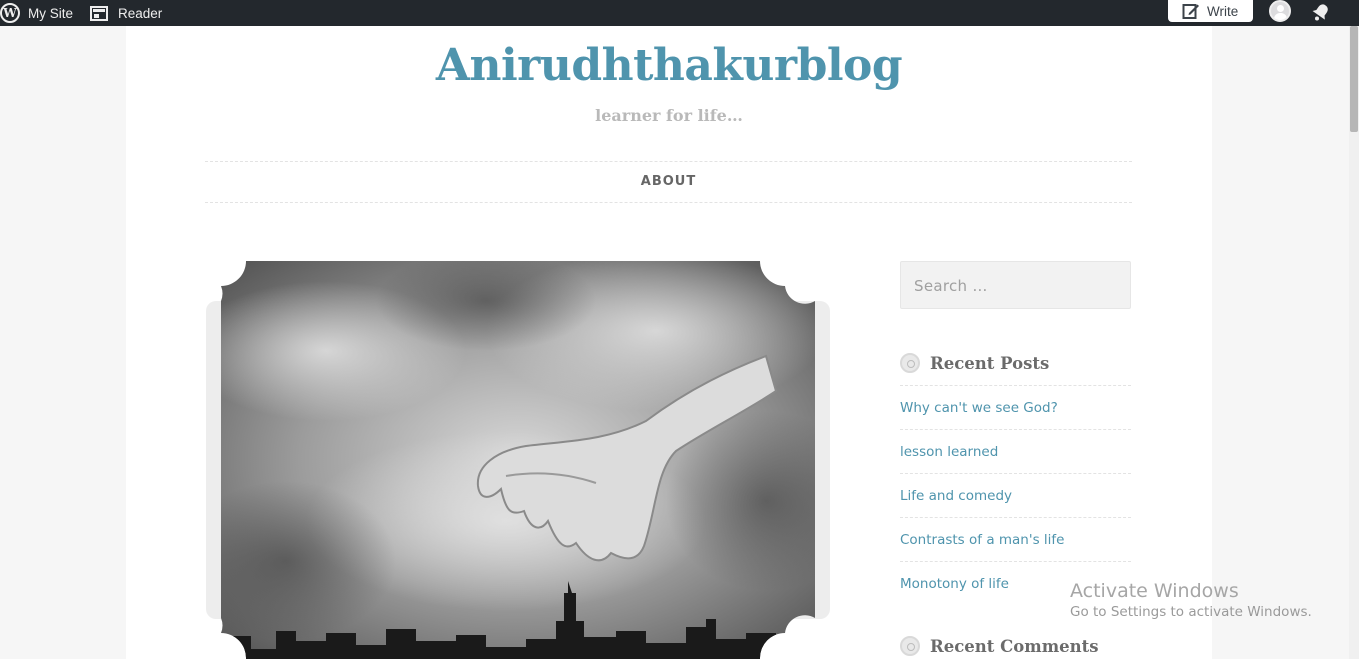  Describe the element at coordinates (1223, 11) in the screenshot. I see `write-label: Write` at that location.